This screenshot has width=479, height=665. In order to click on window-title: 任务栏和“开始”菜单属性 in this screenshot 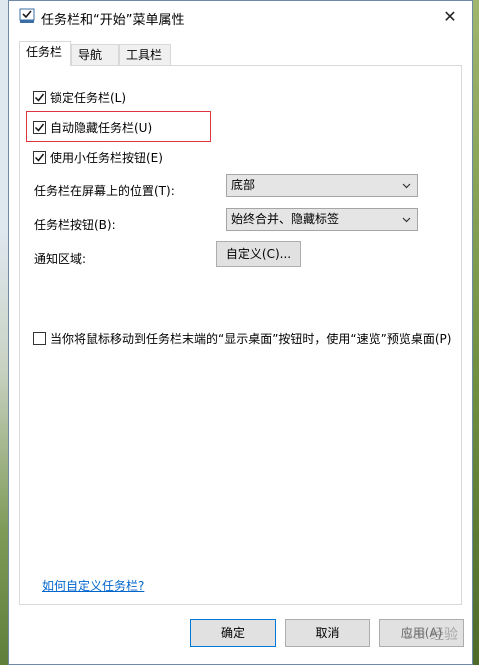, I will do `click(113, 20)`.